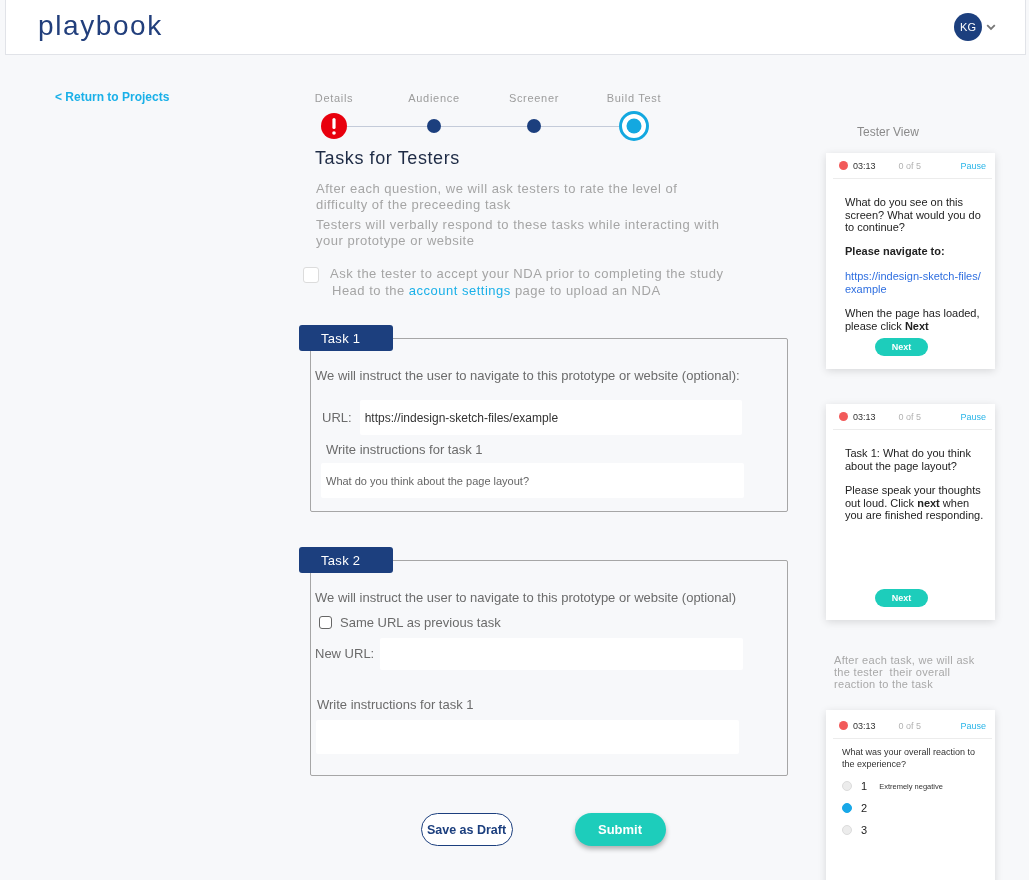 The image size is (1029, 880). I want to click on nda-label: Ask the tester to accept your NDA prior to completing the study, so click(527, 274).